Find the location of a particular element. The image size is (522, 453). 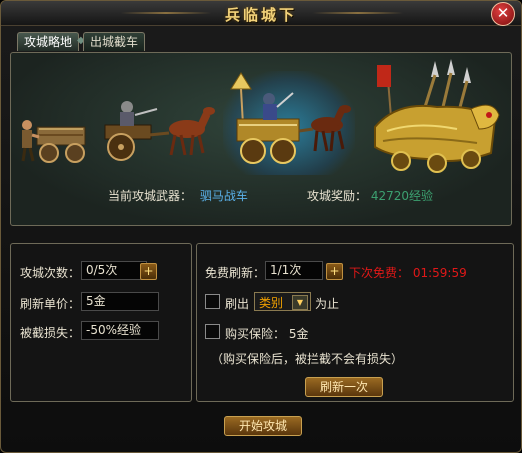

chariot-selected is located at coordinates (289, 123).